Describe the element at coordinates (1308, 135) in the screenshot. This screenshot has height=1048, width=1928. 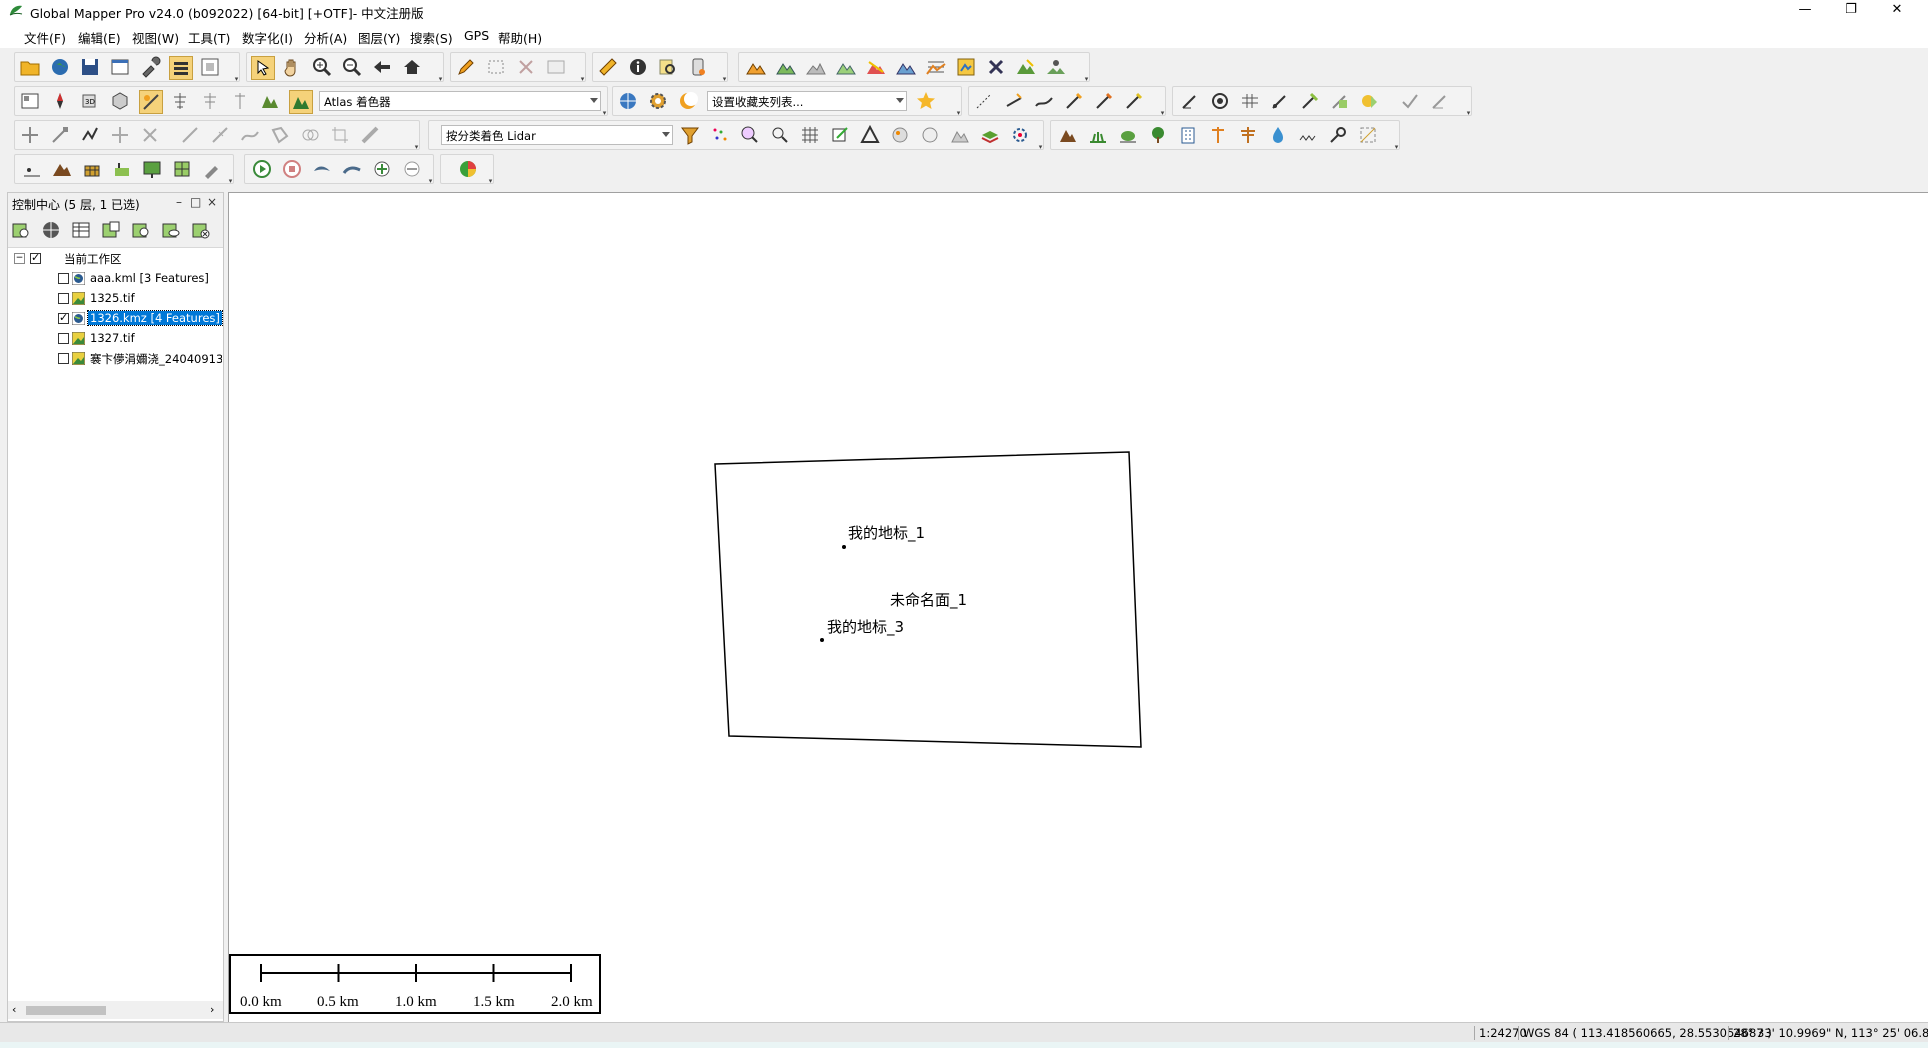
I see `noise-icon` at that location.